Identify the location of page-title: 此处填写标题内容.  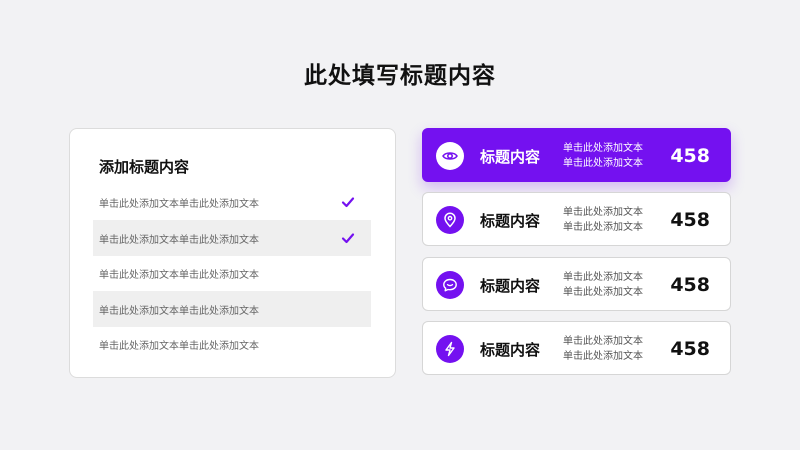
(400, 76).